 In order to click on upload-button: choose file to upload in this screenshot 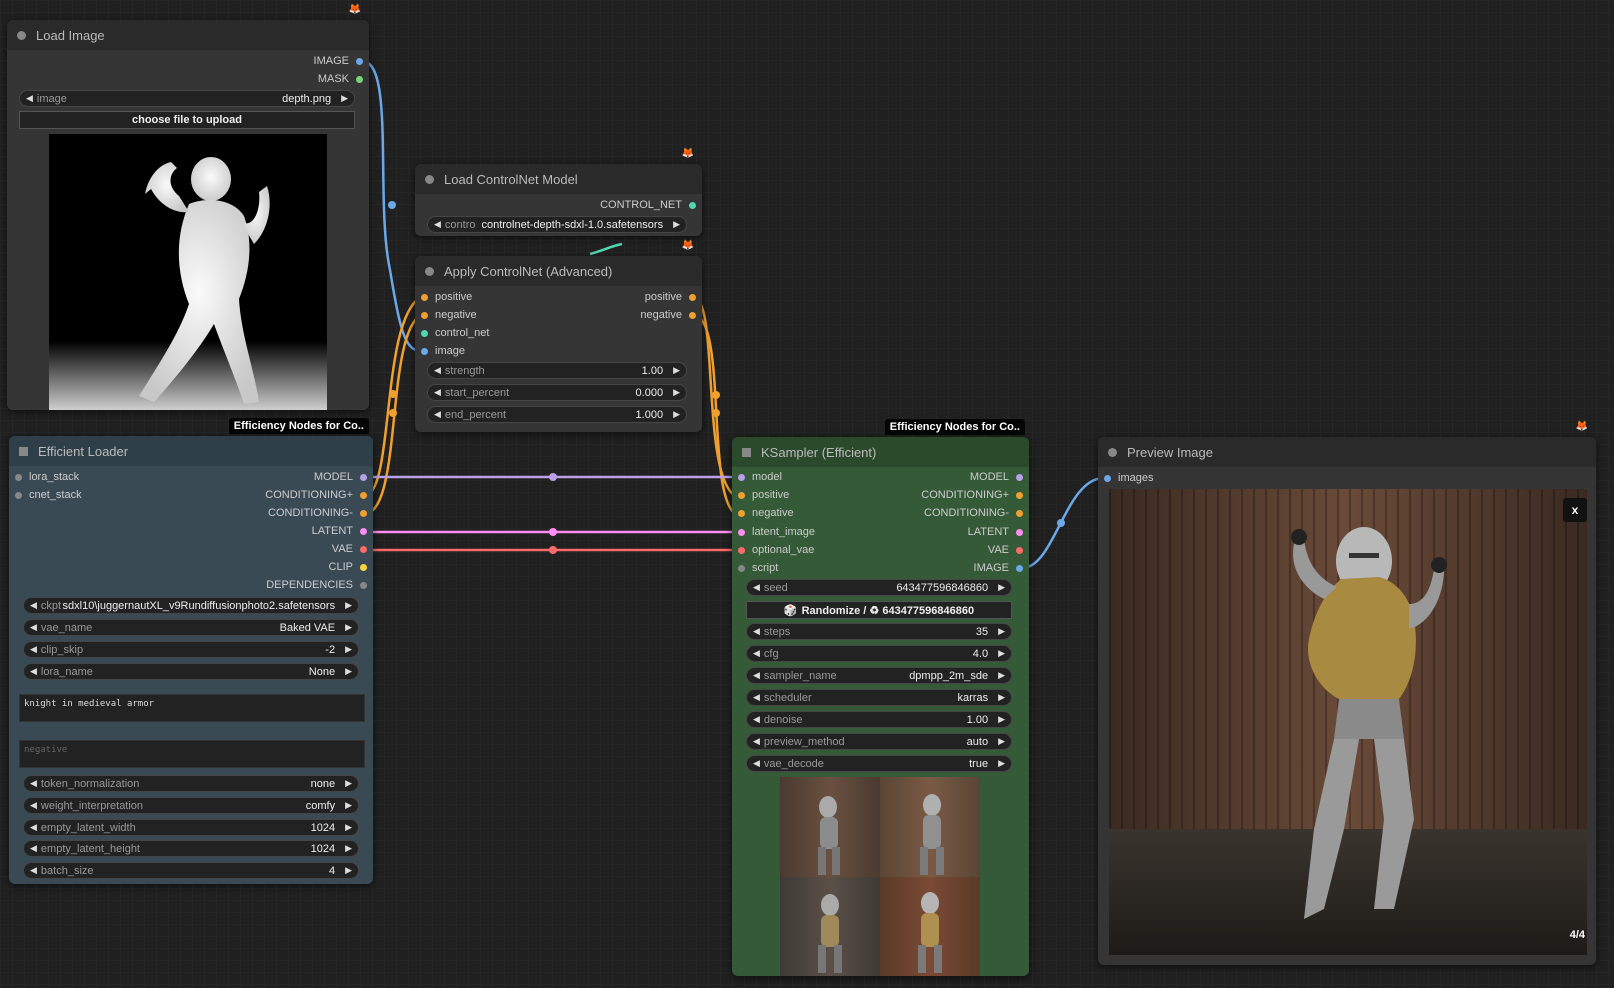, I will do `click(187, 120)`.